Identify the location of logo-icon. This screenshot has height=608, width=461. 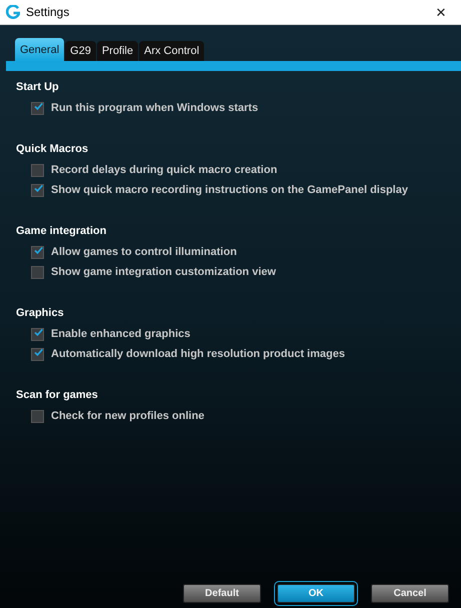
(13, 12).